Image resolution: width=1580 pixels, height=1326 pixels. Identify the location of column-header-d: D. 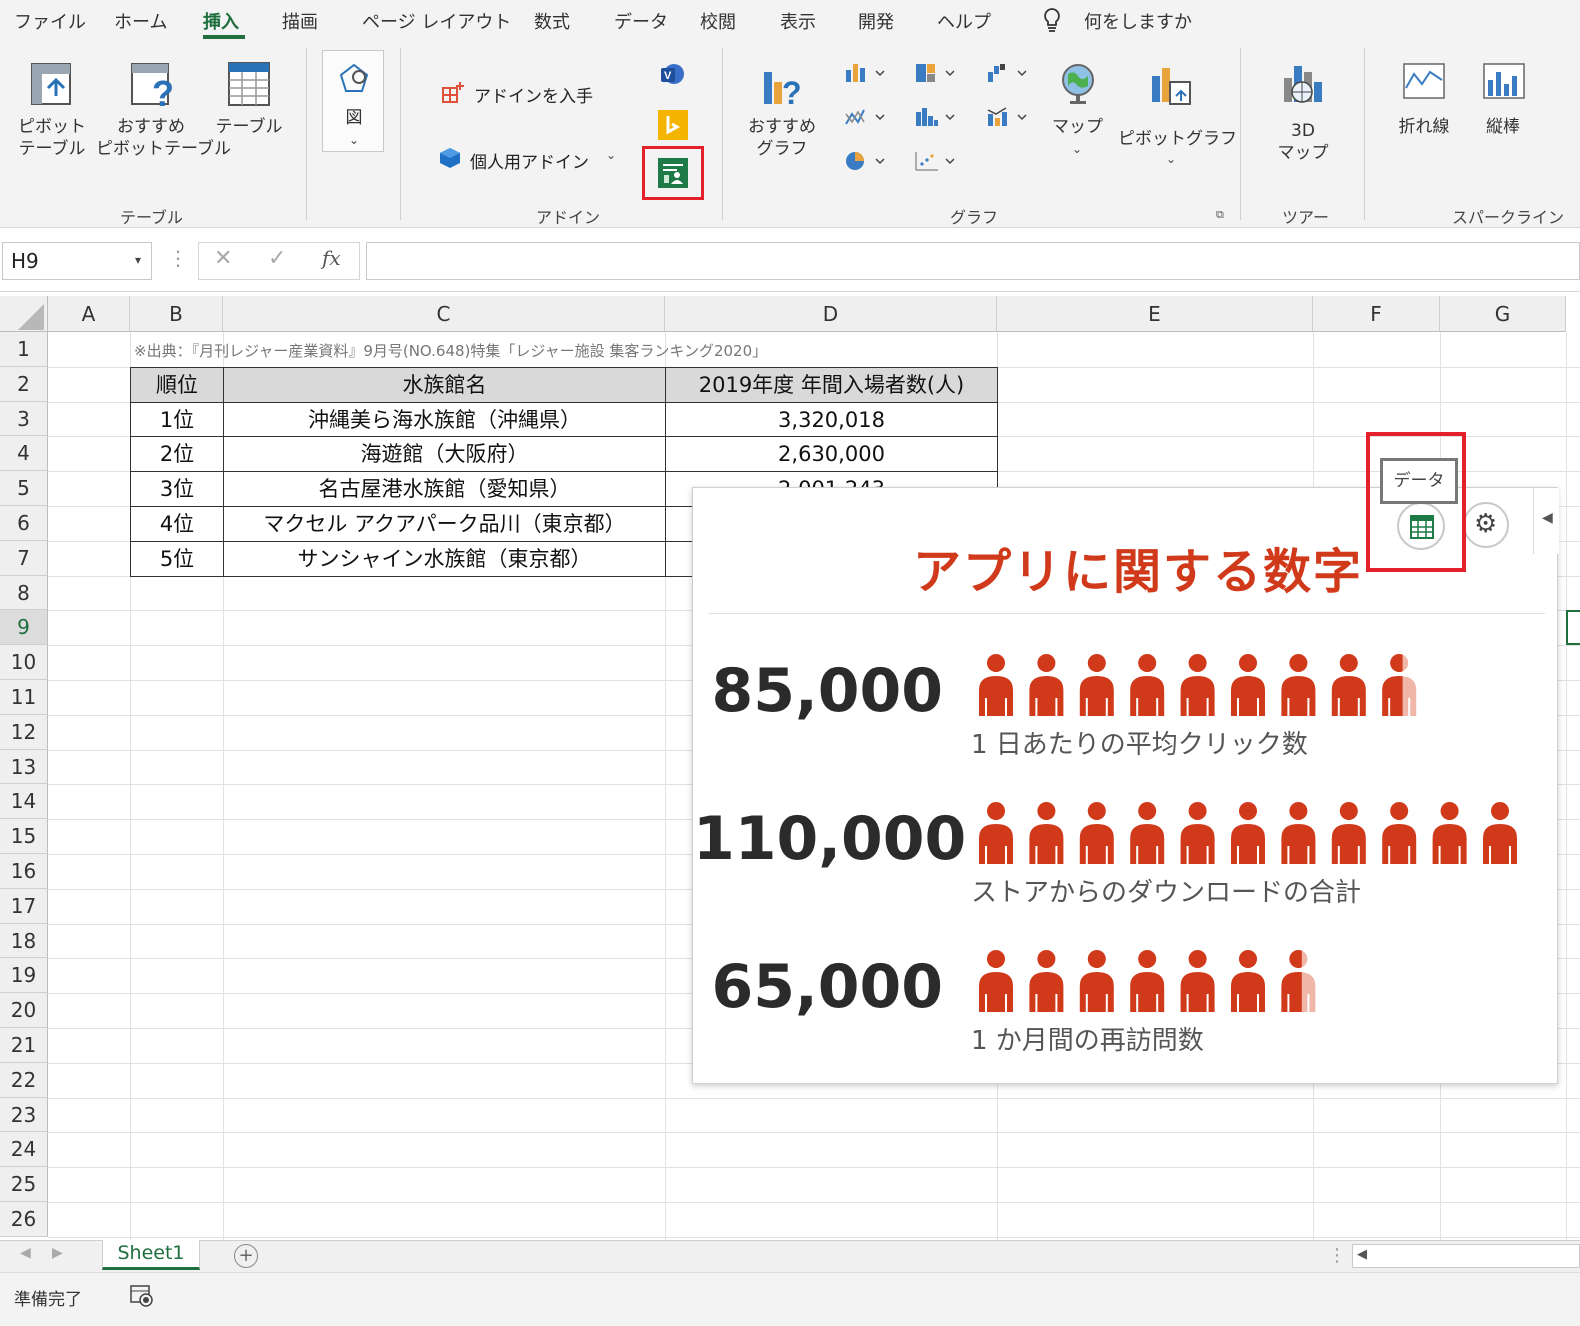
(831, 314).